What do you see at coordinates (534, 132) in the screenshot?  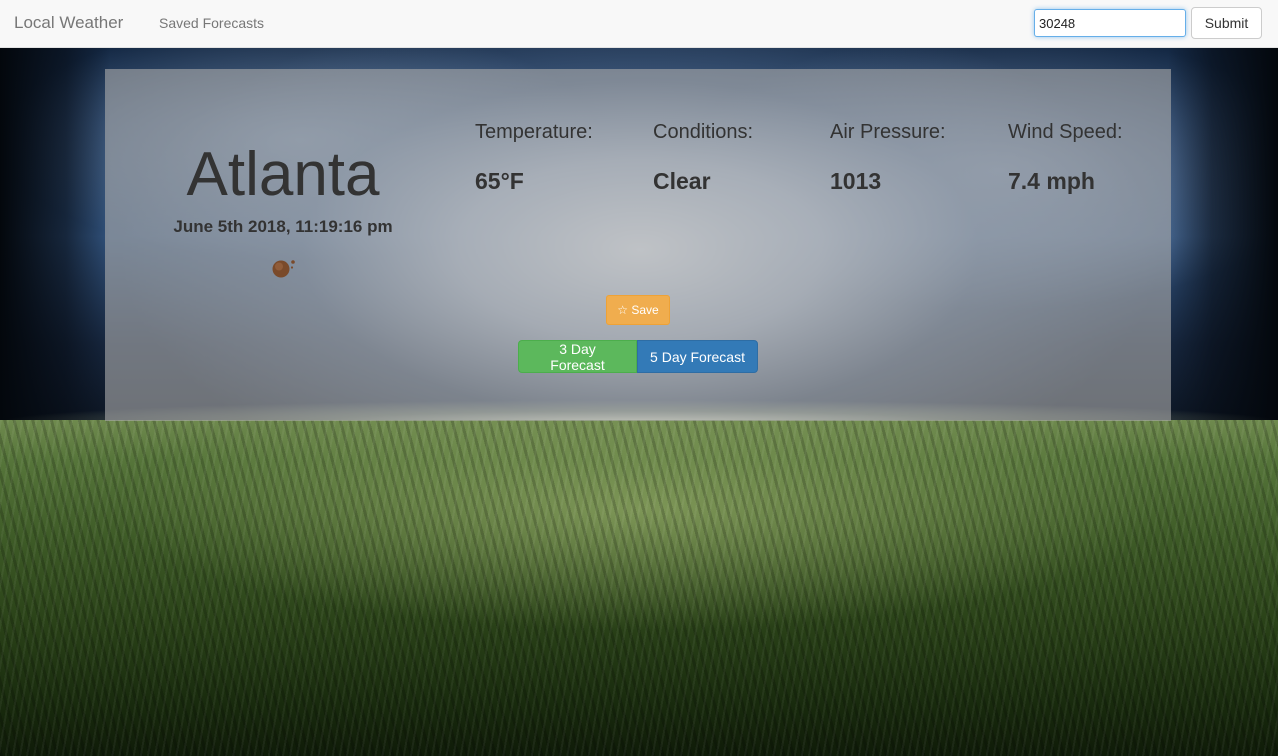 I see `temperature-label: Temperature:` at bounding box center [534, 132].